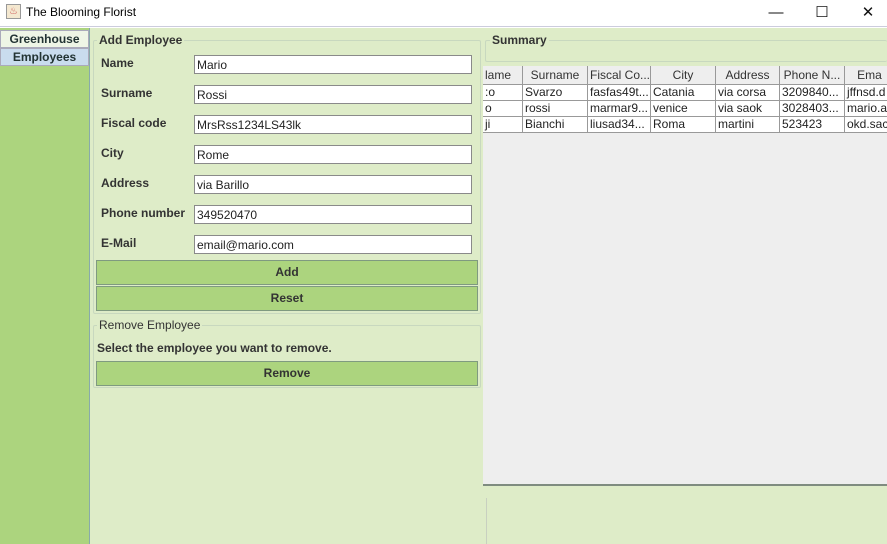 The image size is (887, 544). I want to click on field-label: Surname, so click(127, 93).